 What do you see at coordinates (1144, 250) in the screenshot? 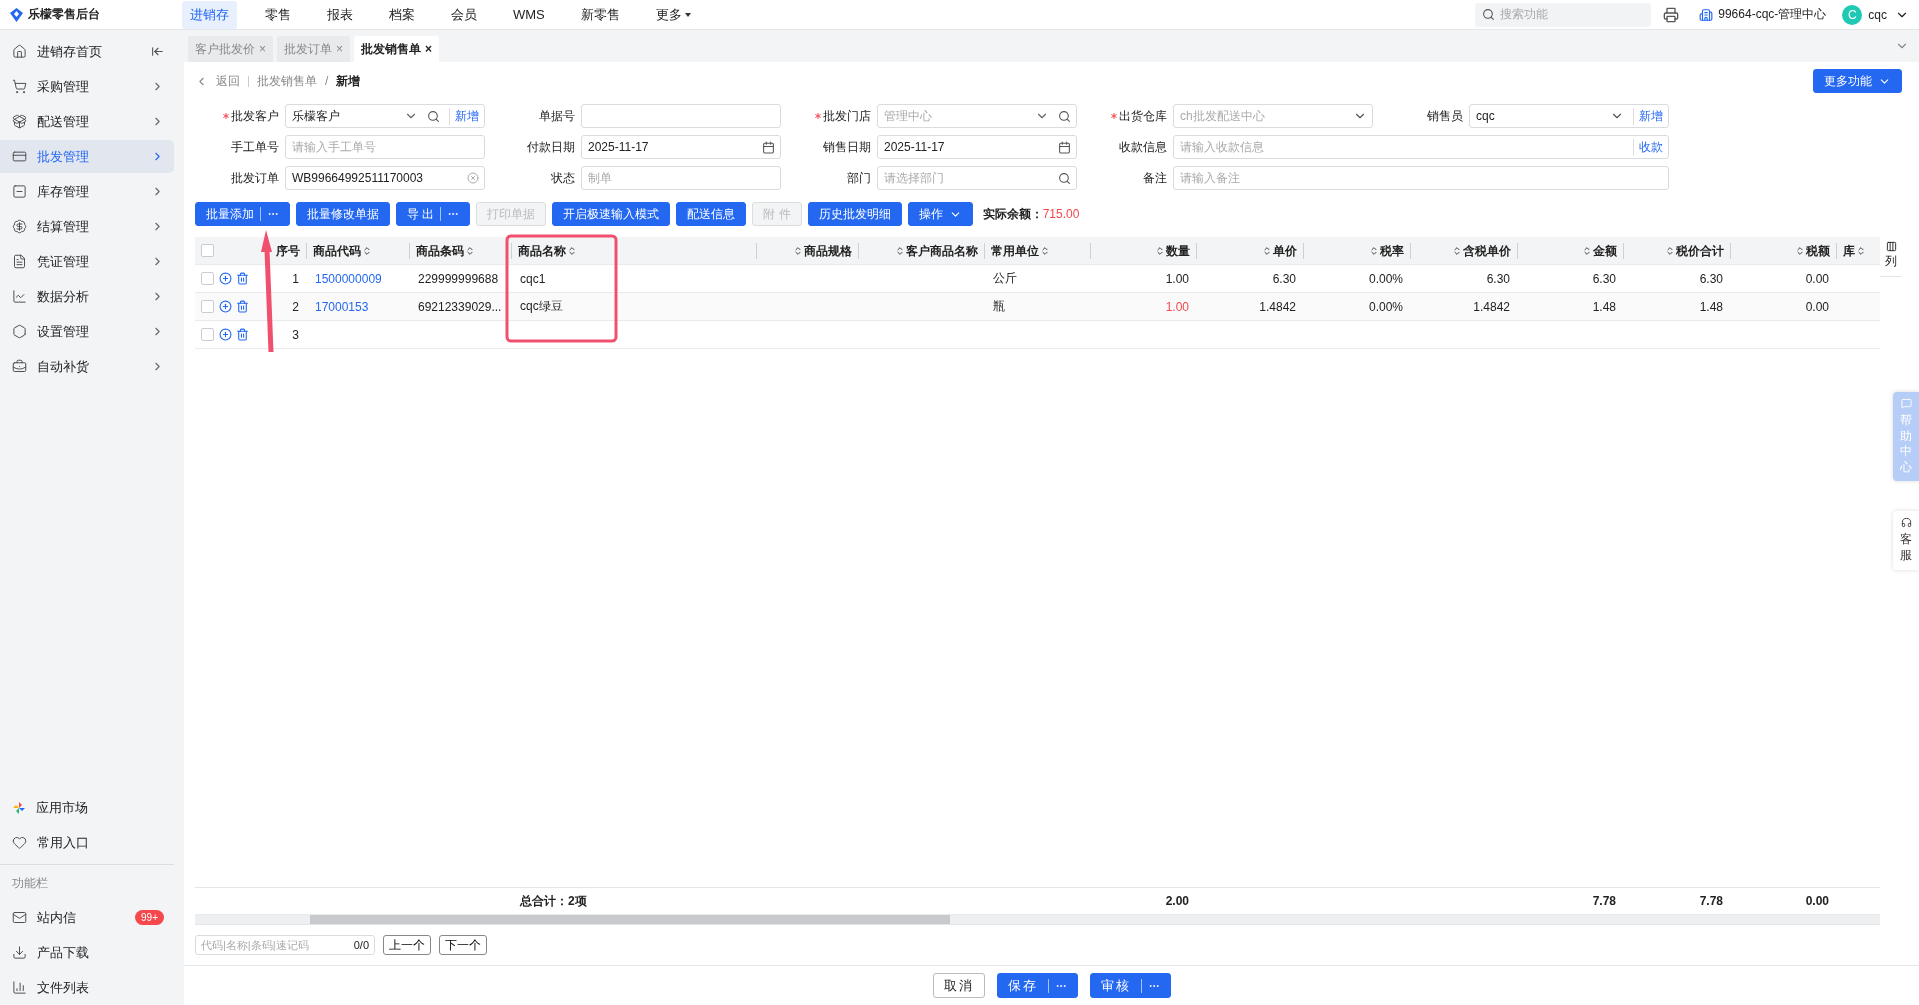
I see `column-header: 数量` at bounding box center [1144, 250].